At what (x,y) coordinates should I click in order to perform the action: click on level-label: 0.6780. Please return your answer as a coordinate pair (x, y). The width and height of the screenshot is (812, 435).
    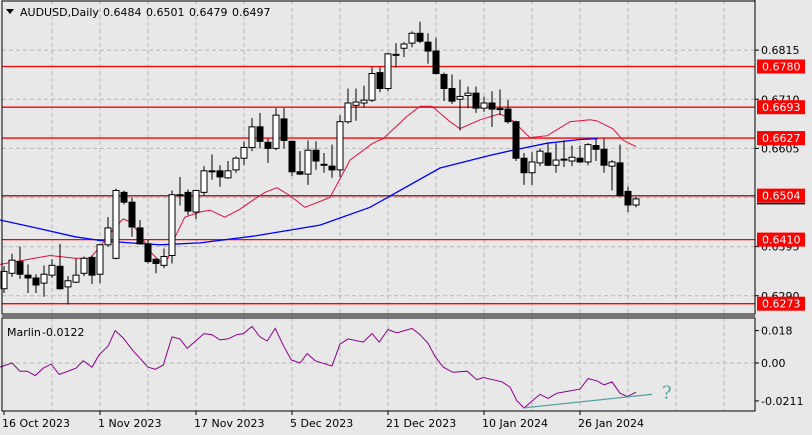
    Looking at the image, I should click on (781, 67).